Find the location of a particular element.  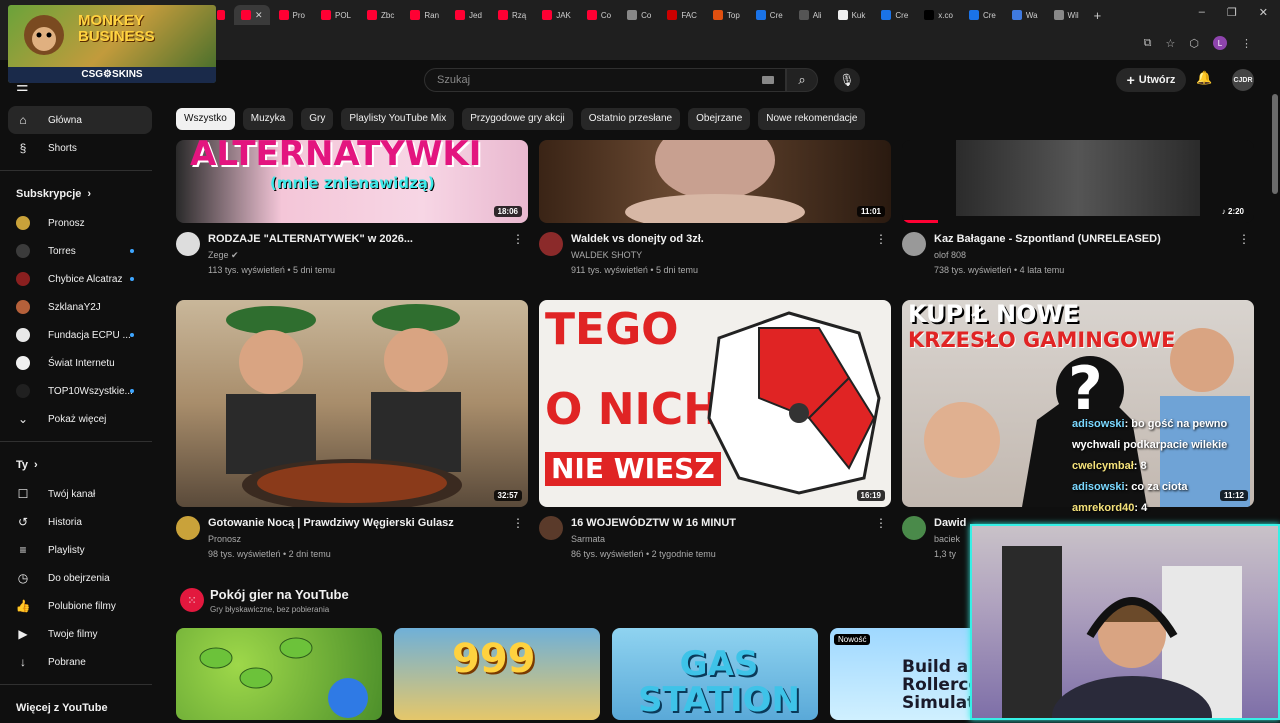

channel-name: baciek is located at coordinates (947, 539).